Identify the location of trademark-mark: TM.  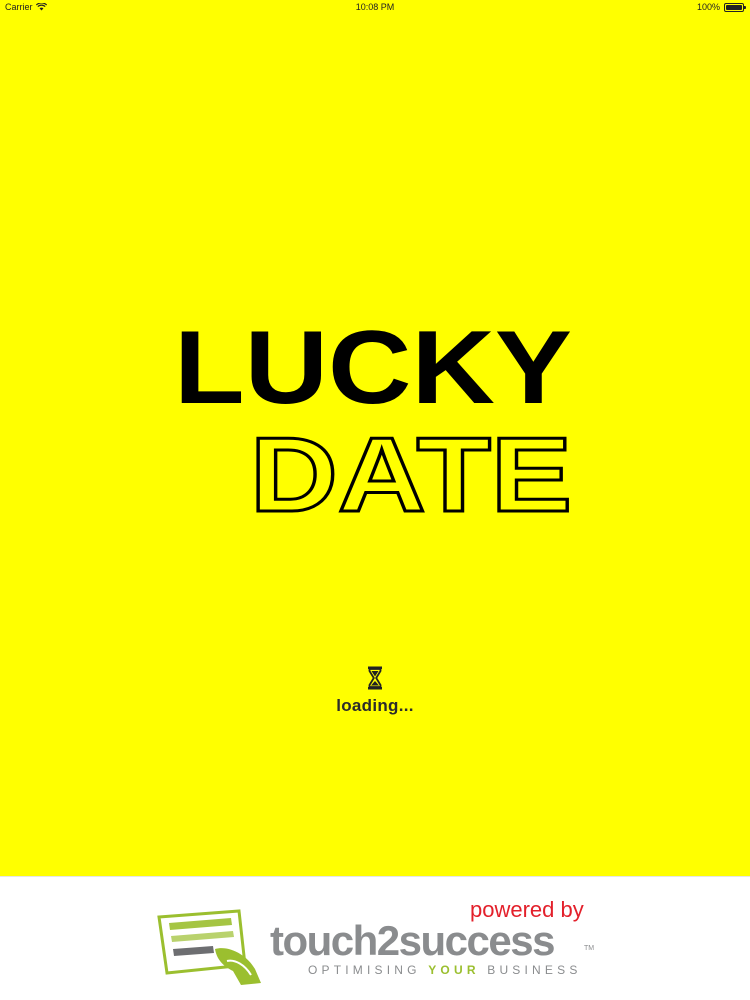
(589, 948).